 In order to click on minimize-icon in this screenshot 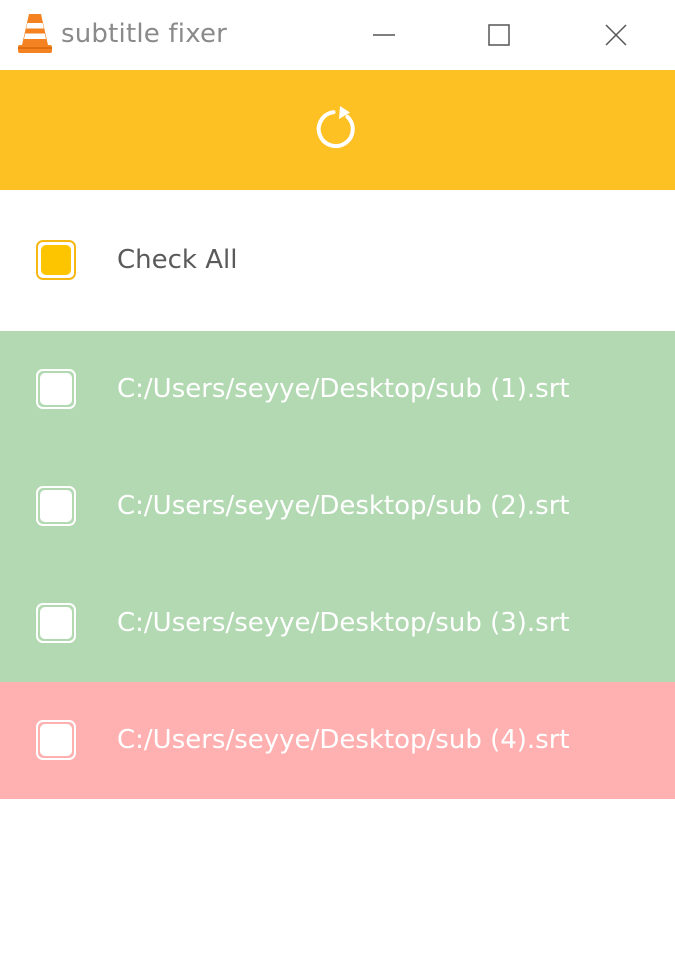, I will do `click(384, 35)`.